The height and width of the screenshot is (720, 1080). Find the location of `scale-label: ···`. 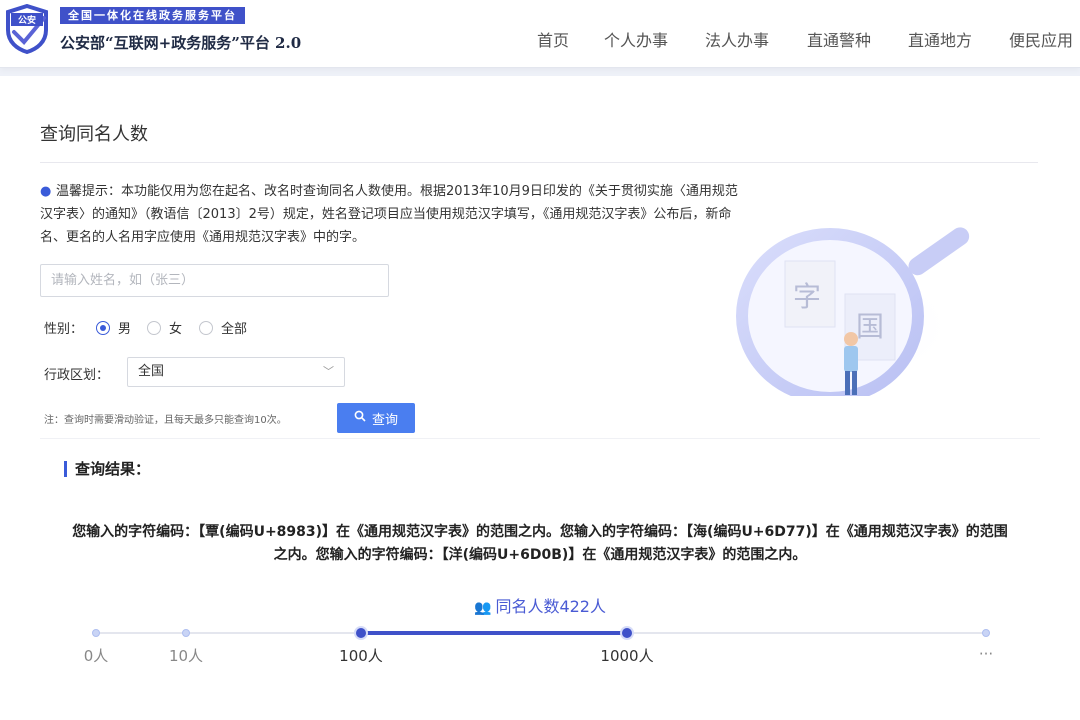

scale-label: ··· is located at coordinates (986, 654).